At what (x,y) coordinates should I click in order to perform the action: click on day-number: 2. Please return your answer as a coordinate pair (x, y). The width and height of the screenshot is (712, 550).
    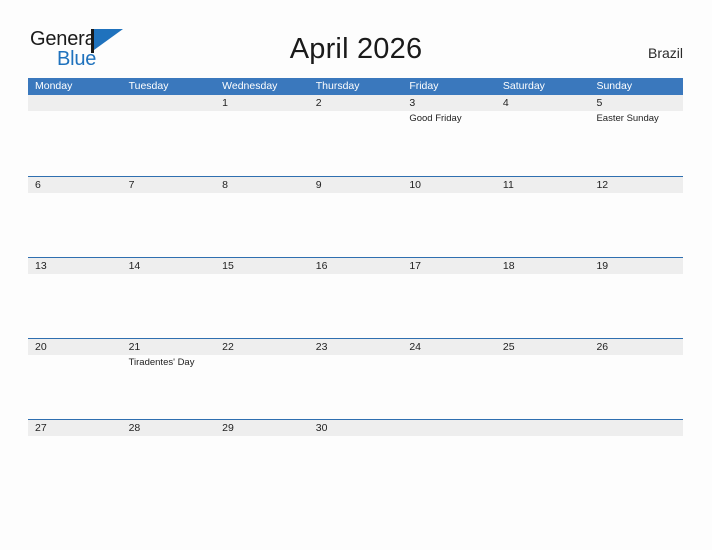
    Looking at the image, I should click on (318, 103).